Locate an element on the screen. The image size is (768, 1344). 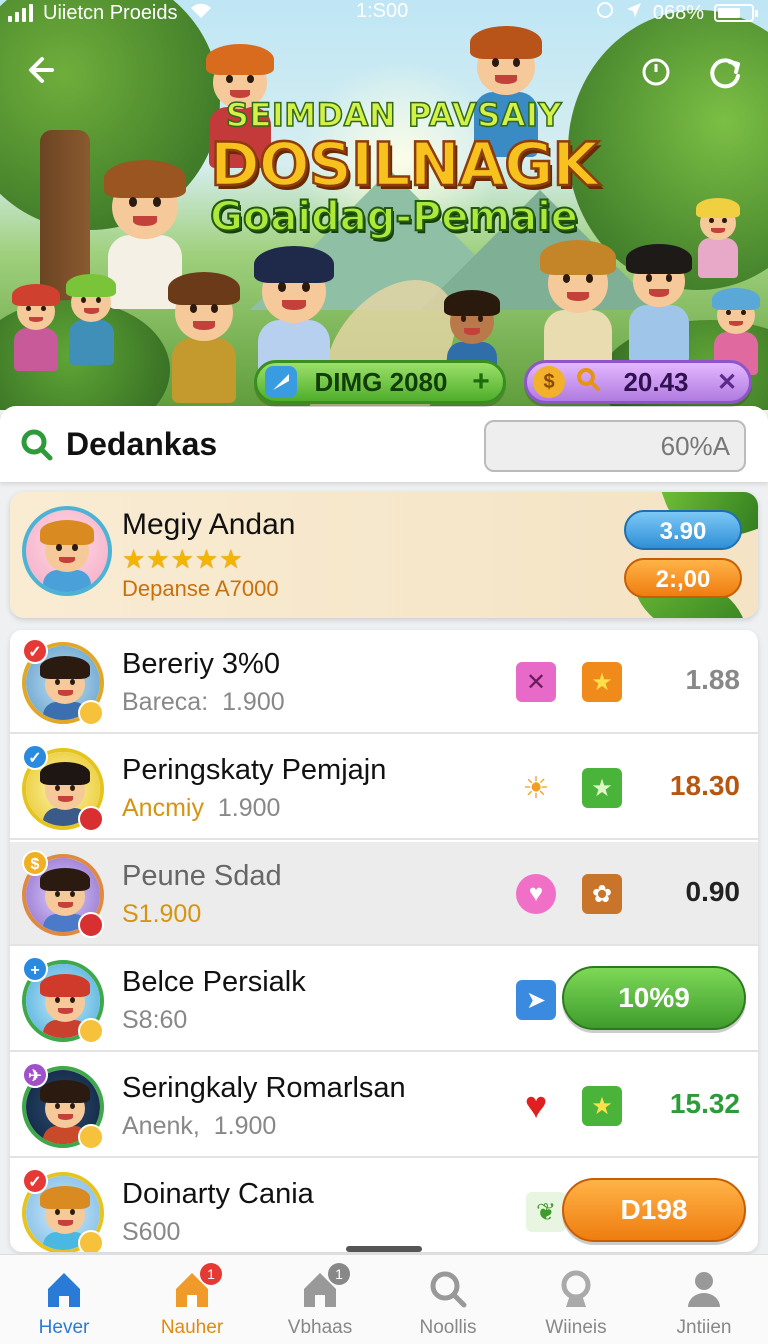
list-item-title: Seringkaly Romarlsan is located at coordinates (264, 1088).